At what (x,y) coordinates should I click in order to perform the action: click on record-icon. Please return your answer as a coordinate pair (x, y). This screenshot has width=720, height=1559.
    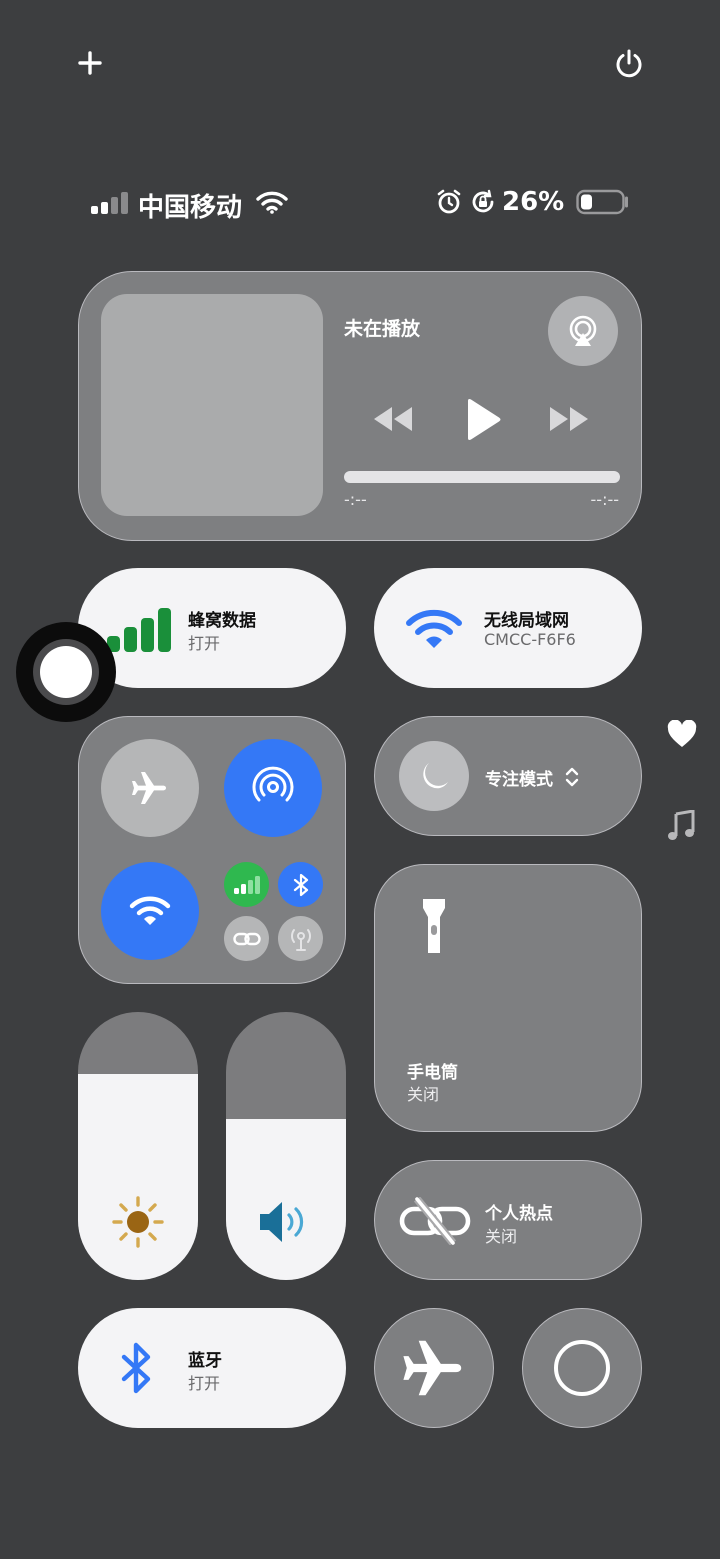
    Looking at the image, I should click on (582, 1368).